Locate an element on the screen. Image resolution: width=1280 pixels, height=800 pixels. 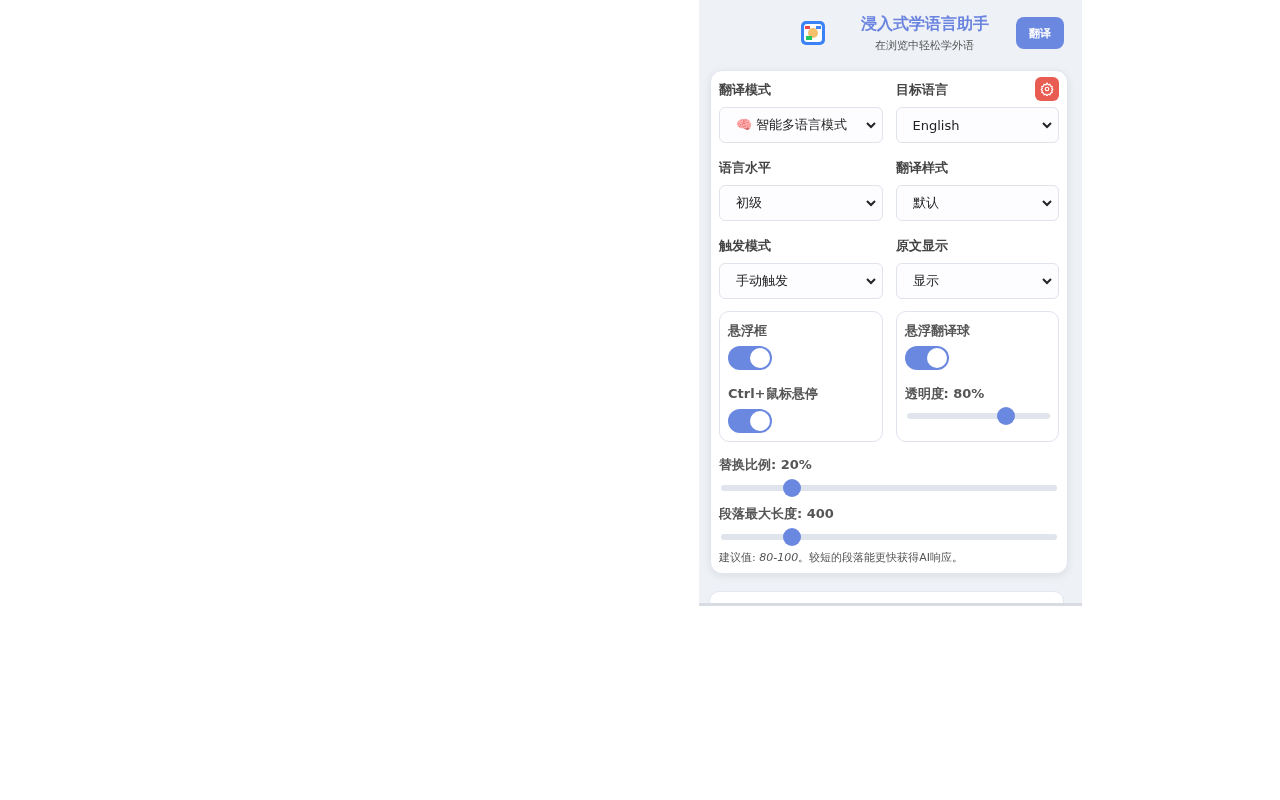
app-title: 浸入式学语言助手 is located at coordinates (924, 24).